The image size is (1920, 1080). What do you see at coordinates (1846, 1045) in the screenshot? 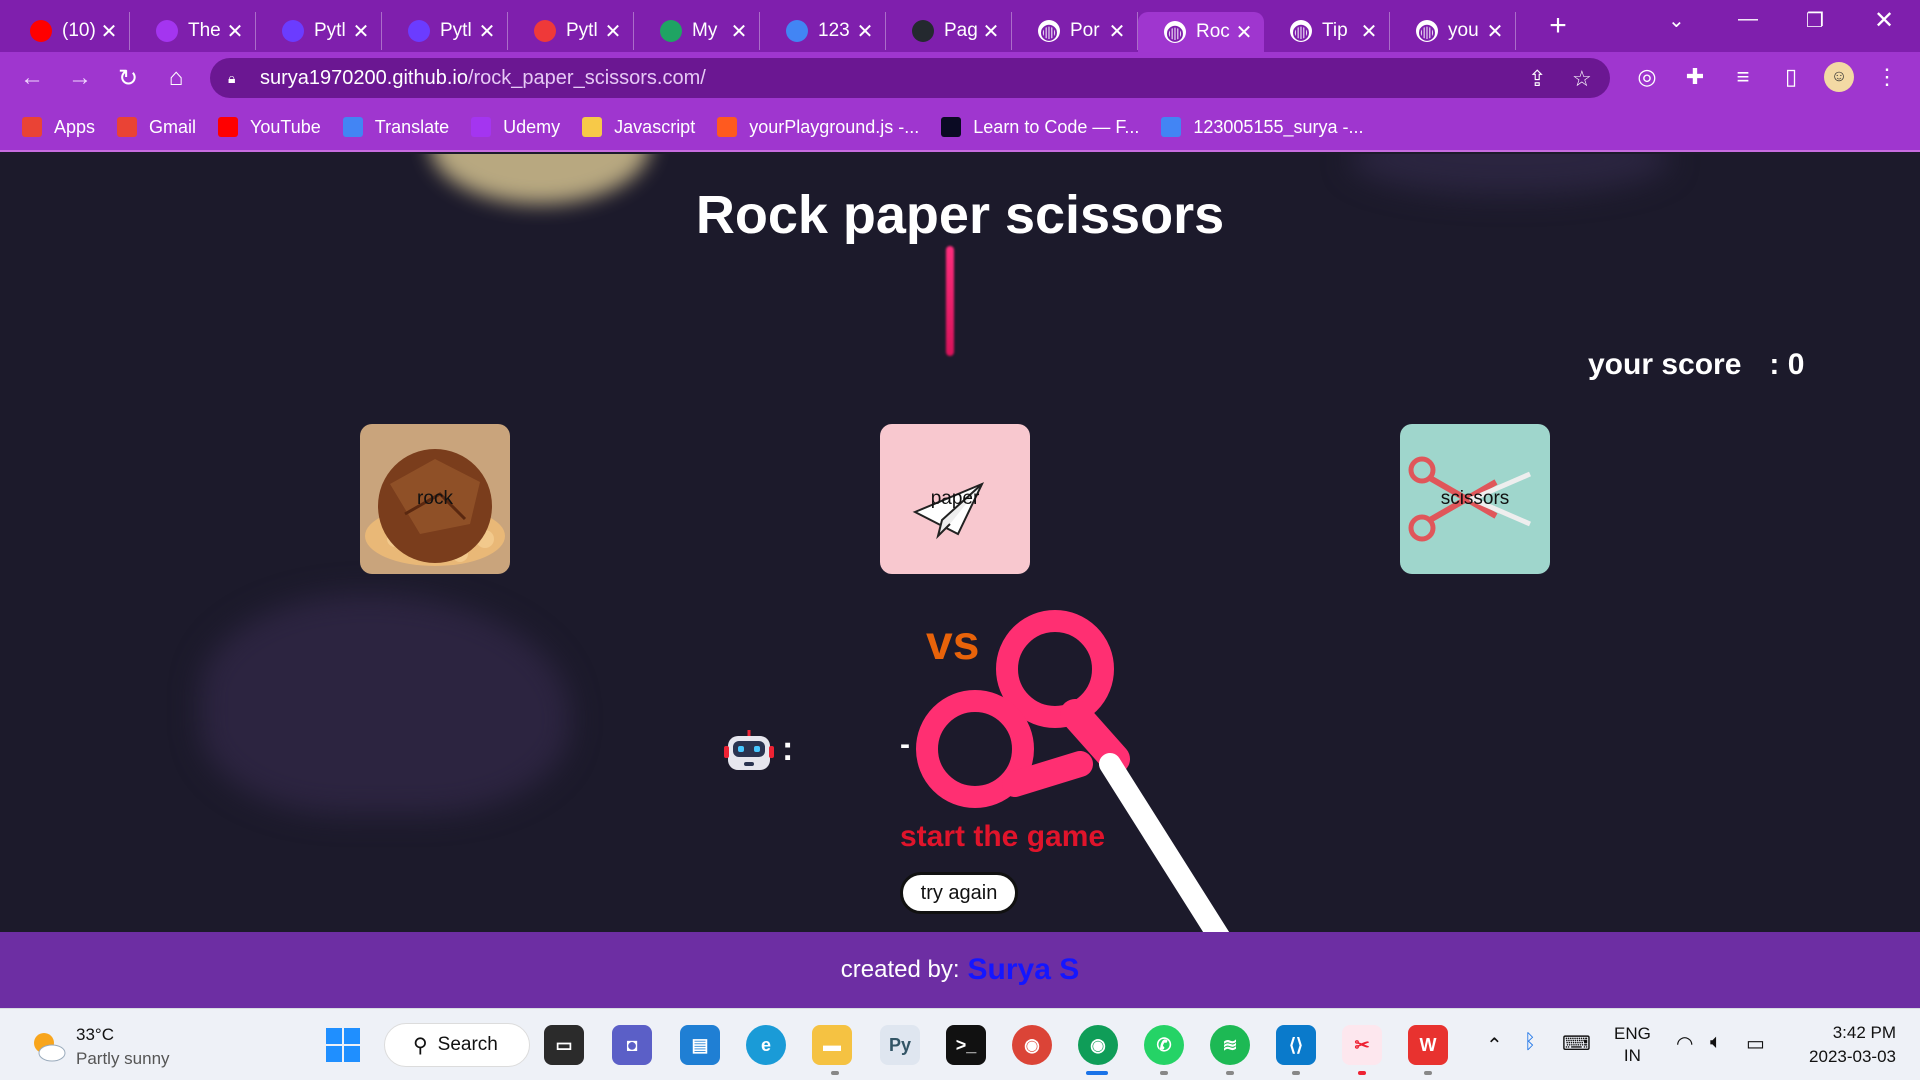
I see `clock: 3:42 PM 2023-03-03` at bounding box center [1846, 1045].